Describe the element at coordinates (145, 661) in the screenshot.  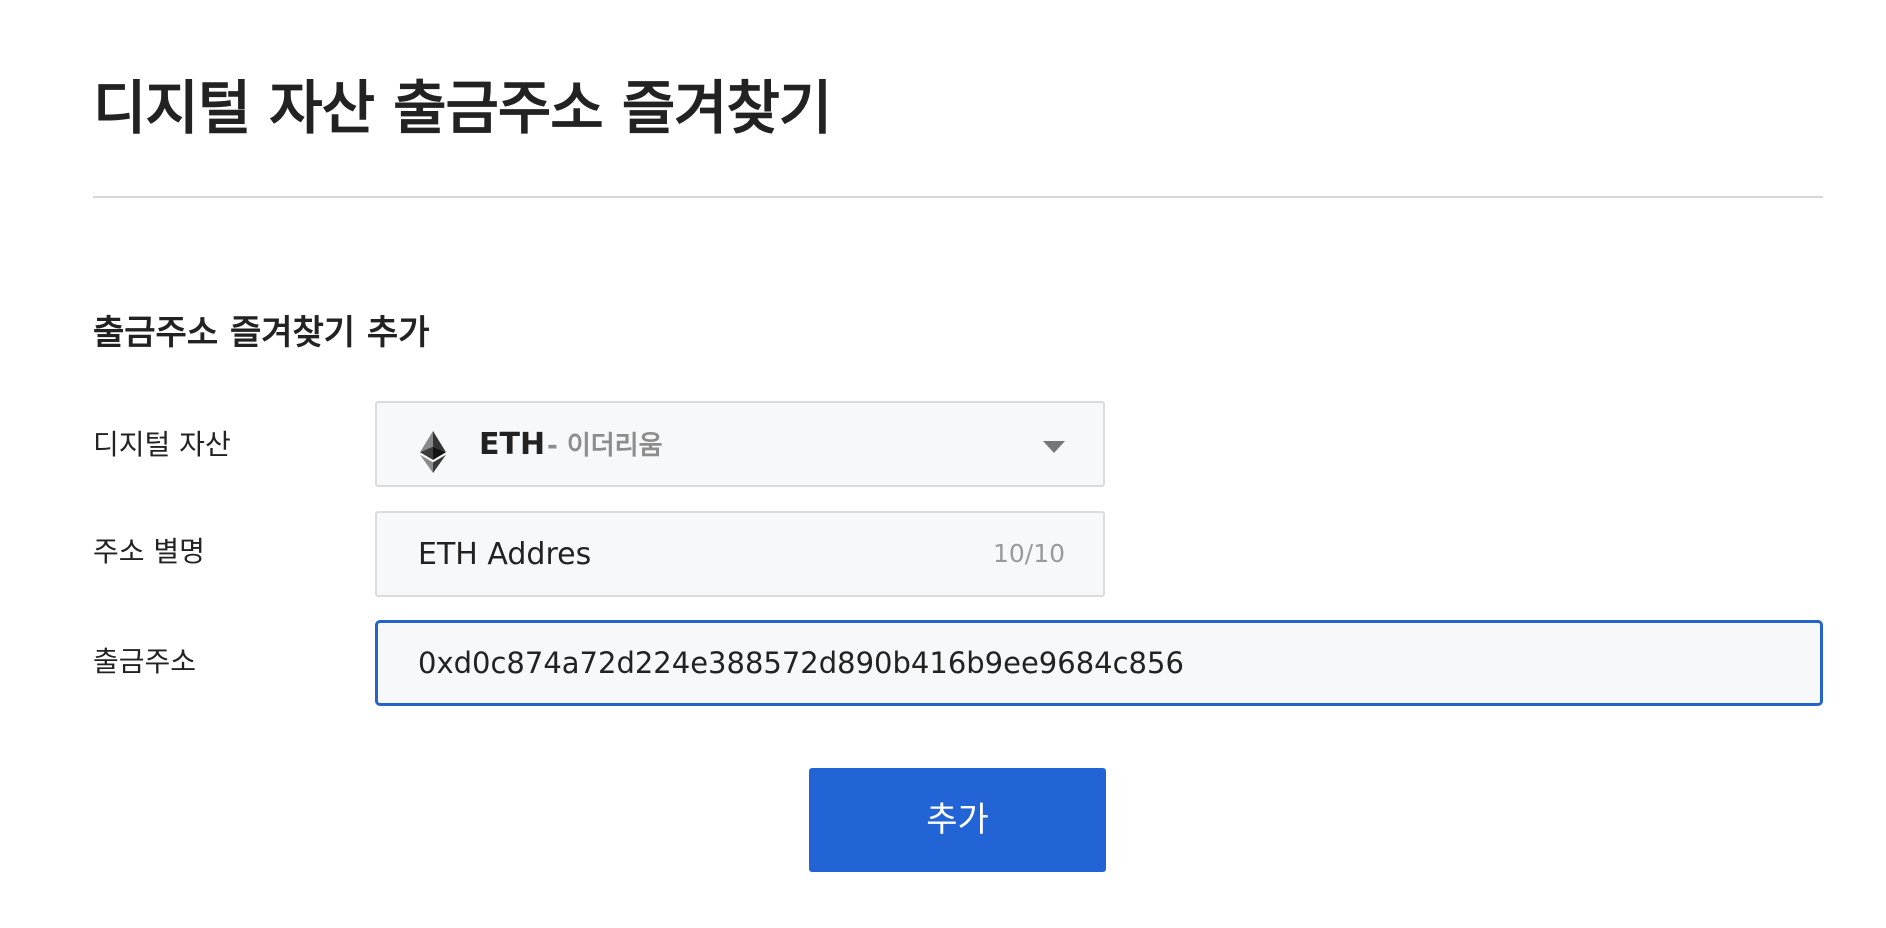
I see `address-label: 출금주소` at that location.